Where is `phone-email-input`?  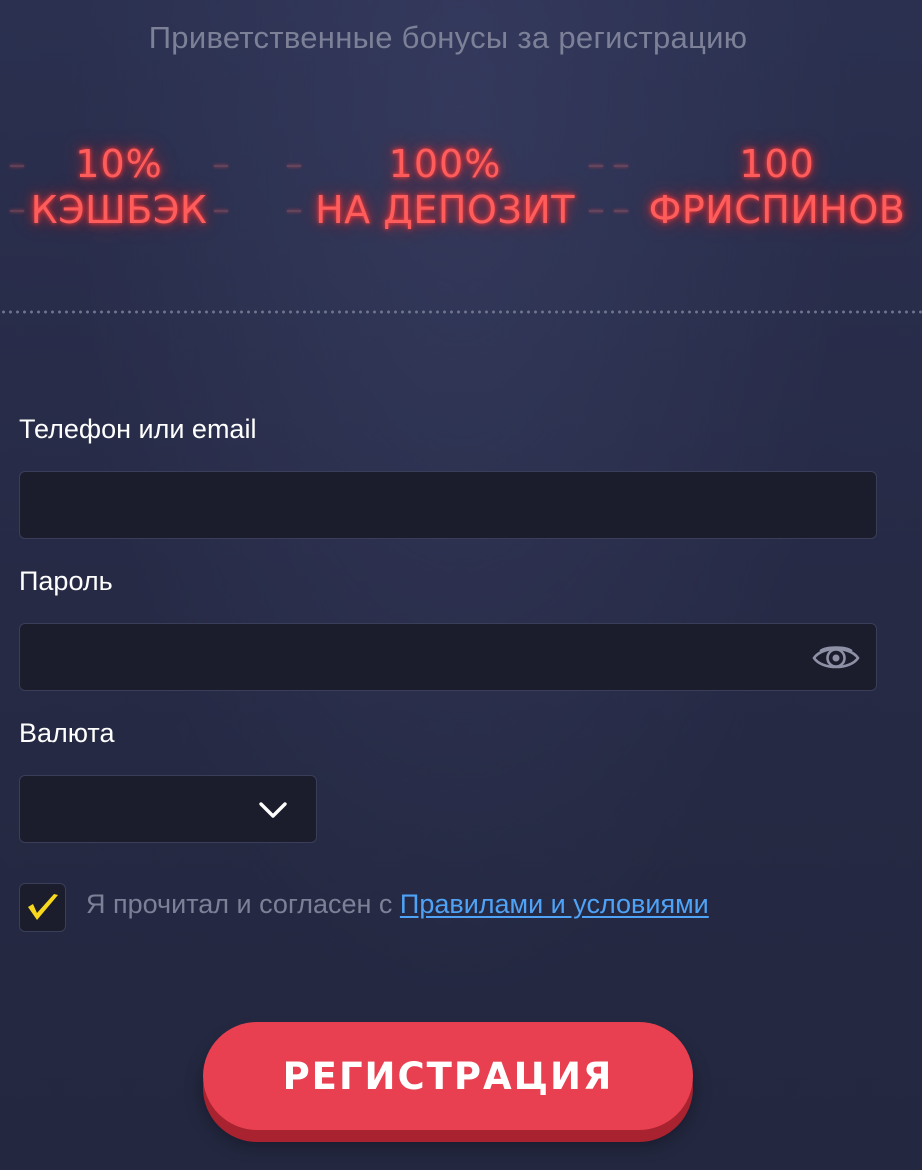
phone-email-input is located at coordinates (448, 505).